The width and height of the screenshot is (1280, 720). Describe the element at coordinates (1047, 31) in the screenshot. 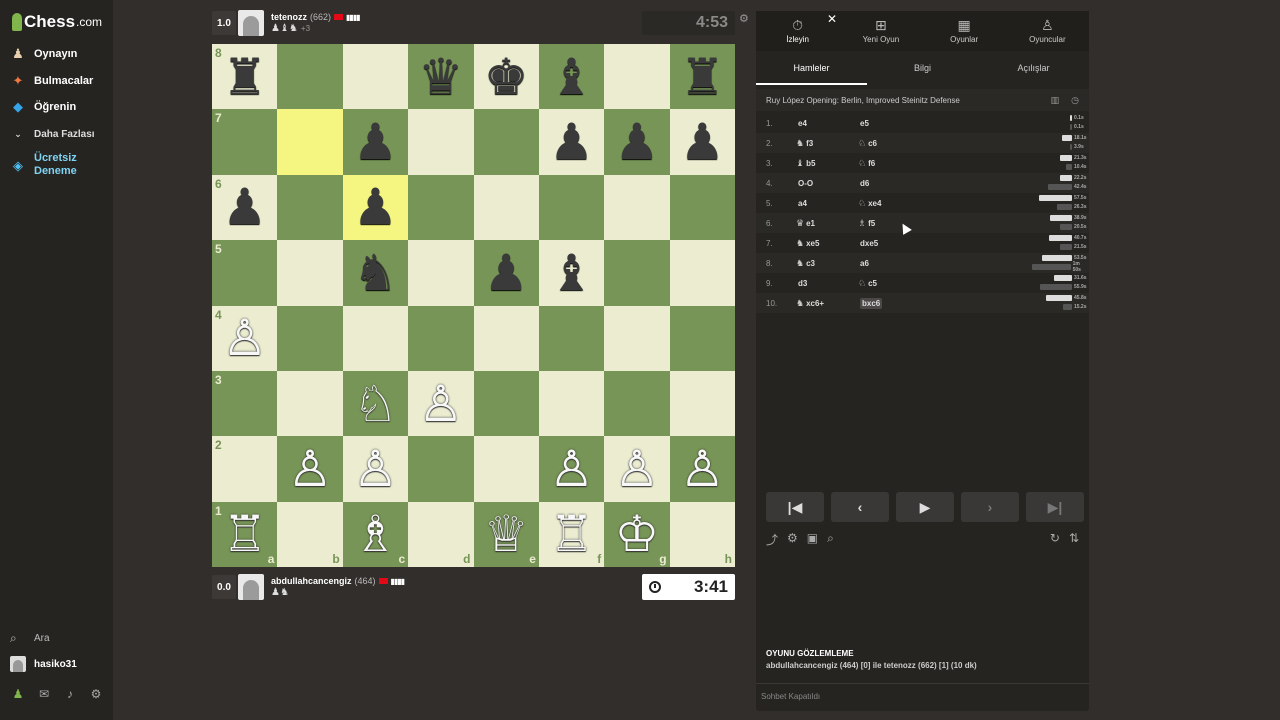

I see `tab-players: ♙ Oyuncular` at that location.